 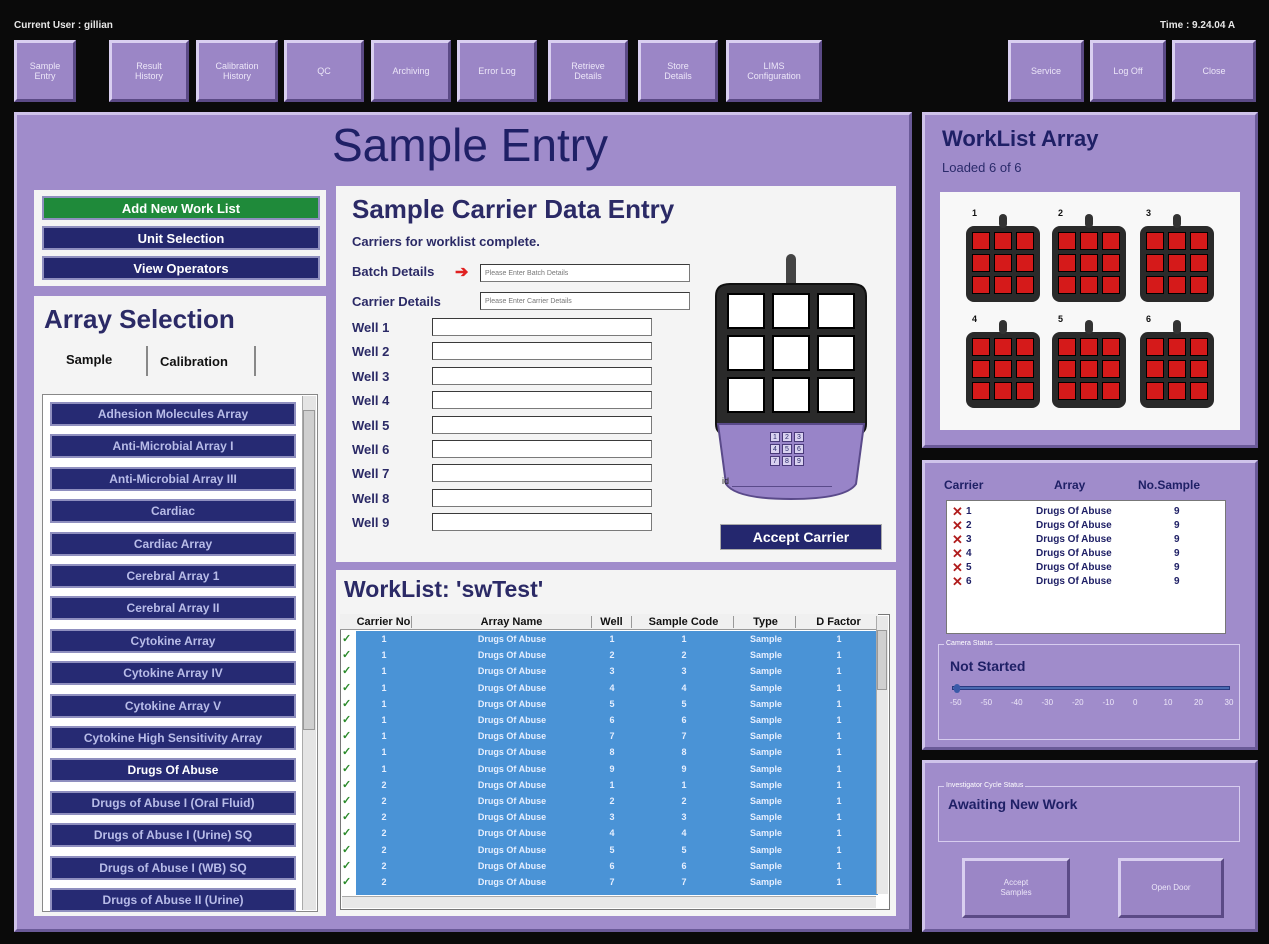 I want to click on nav-retrieve-details-button: Retrieve Details, so click(x=588, y=71).